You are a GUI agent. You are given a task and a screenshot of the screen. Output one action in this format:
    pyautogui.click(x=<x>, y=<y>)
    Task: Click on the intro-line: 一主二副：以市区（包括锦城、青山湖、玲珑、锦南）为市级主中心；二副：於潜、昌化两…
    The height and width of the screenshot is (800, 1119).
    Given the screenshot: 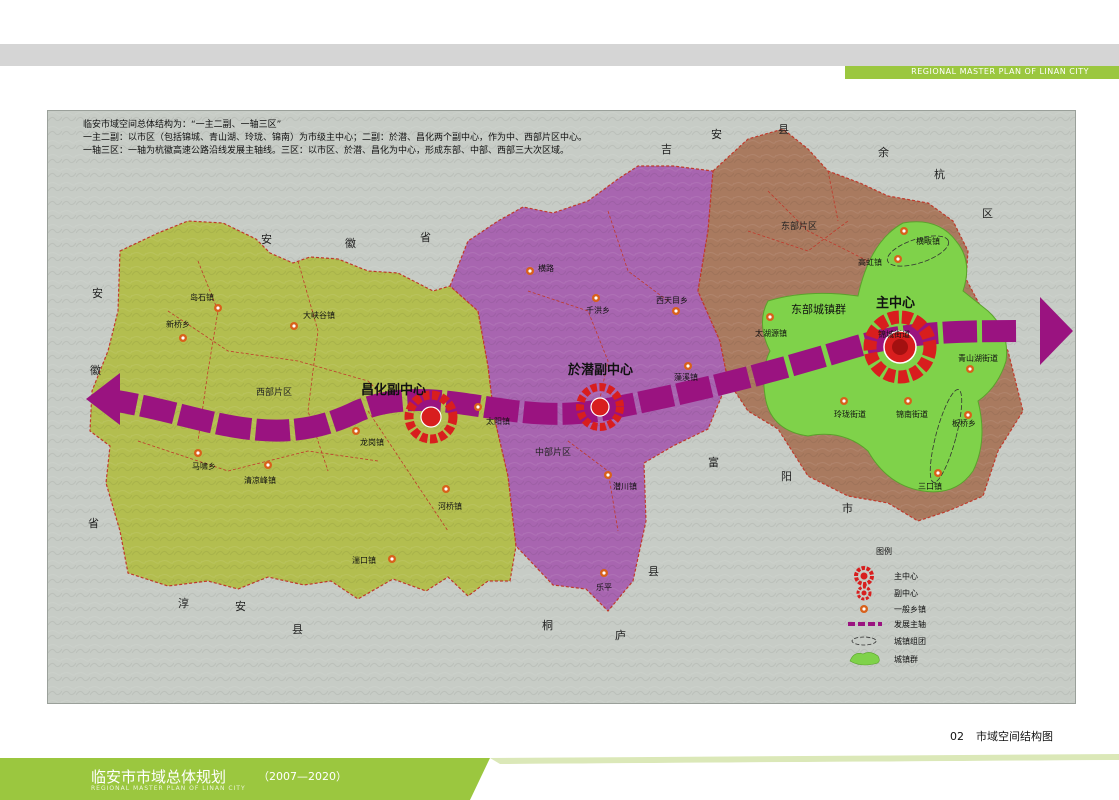 What is the action you would take?
    pyautogui.click(x=335, y=138)
    